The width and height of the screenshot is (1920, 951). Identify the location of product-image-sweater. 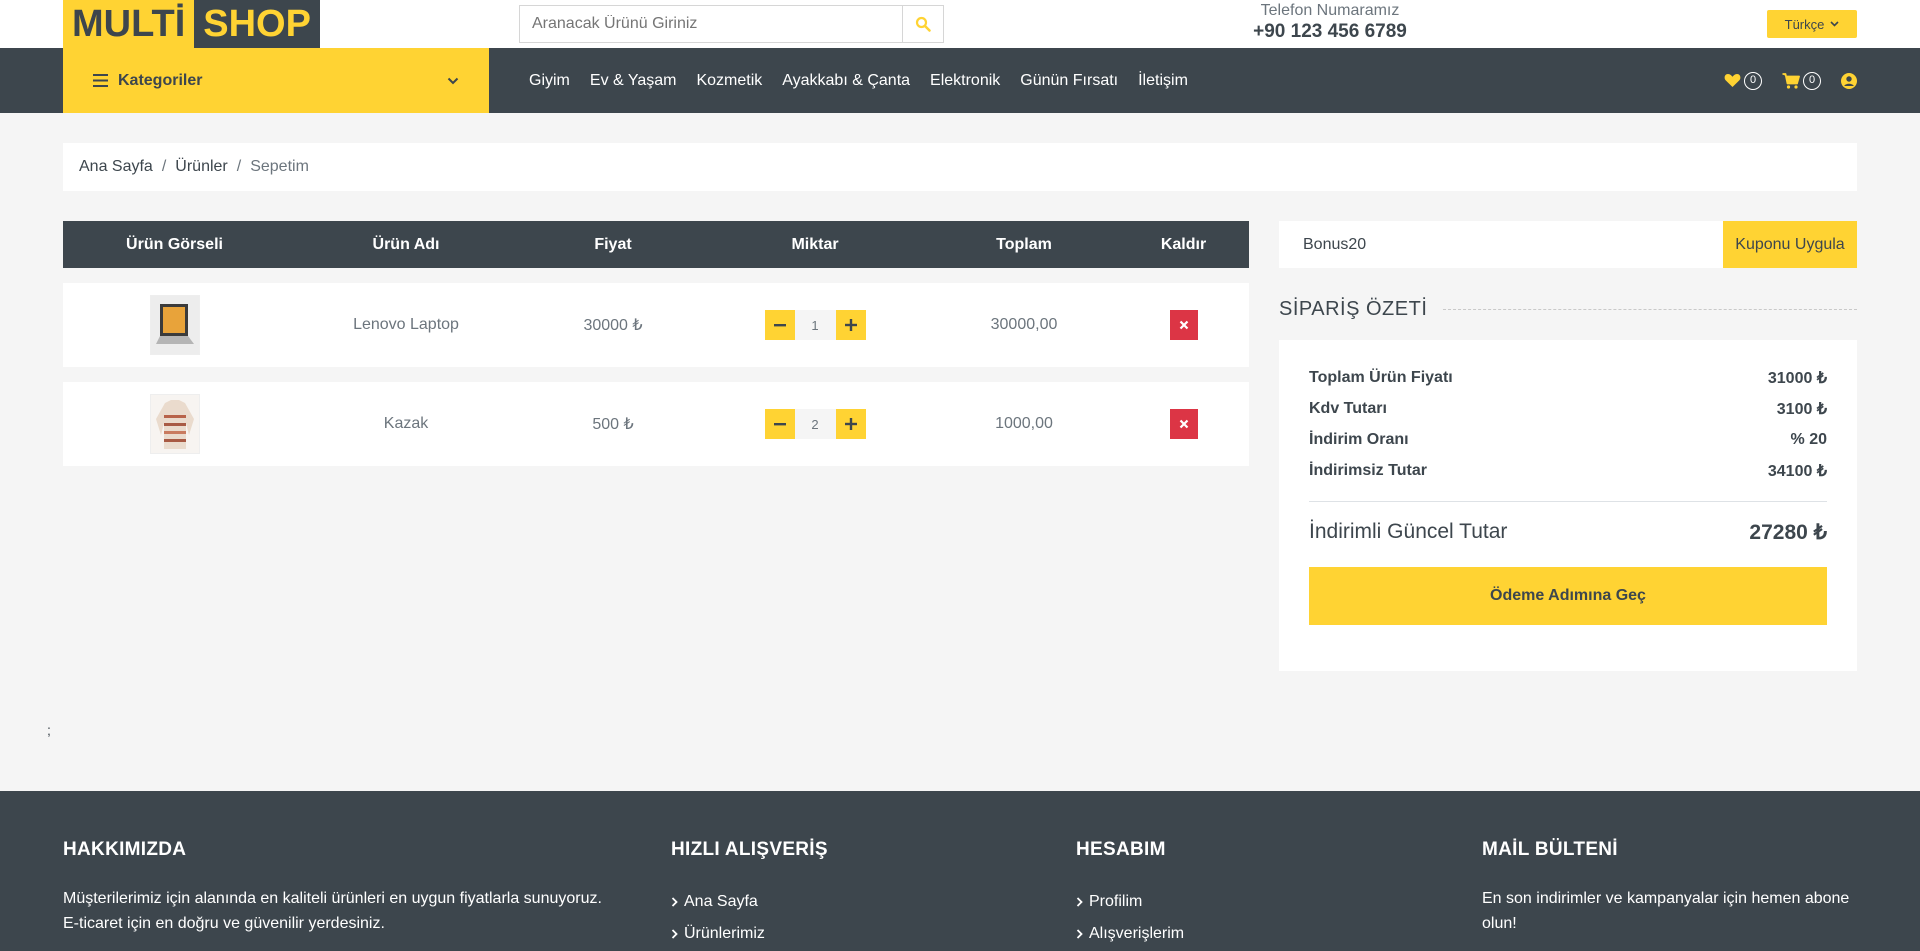
(174, 424).